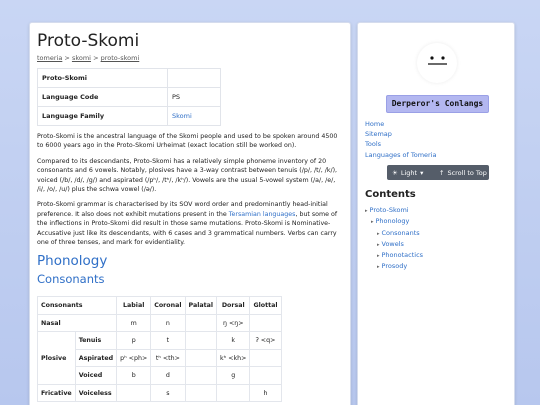  Describe the element at coordinates (265, 340) in the screenshot. I see `table-cell: ʔ <q>` at that location.